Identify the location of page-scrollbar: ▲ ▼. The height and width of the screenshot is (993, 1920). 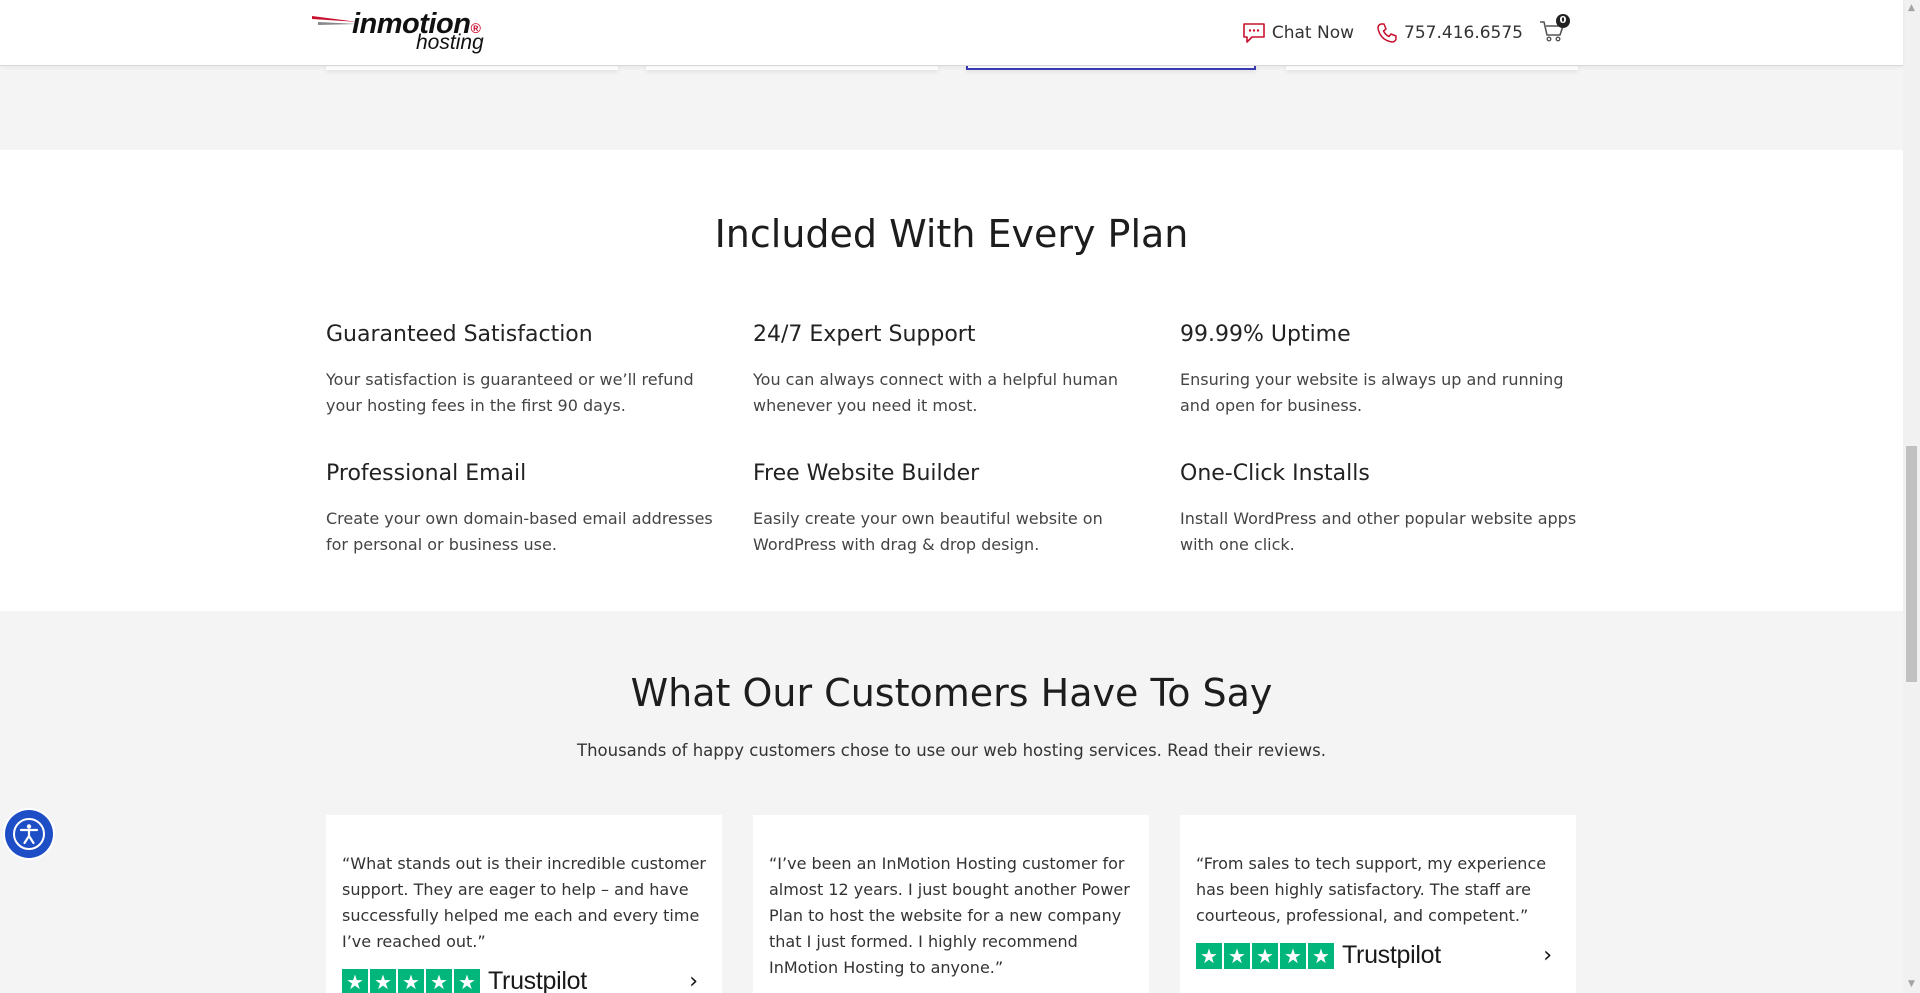
(1911, 496).